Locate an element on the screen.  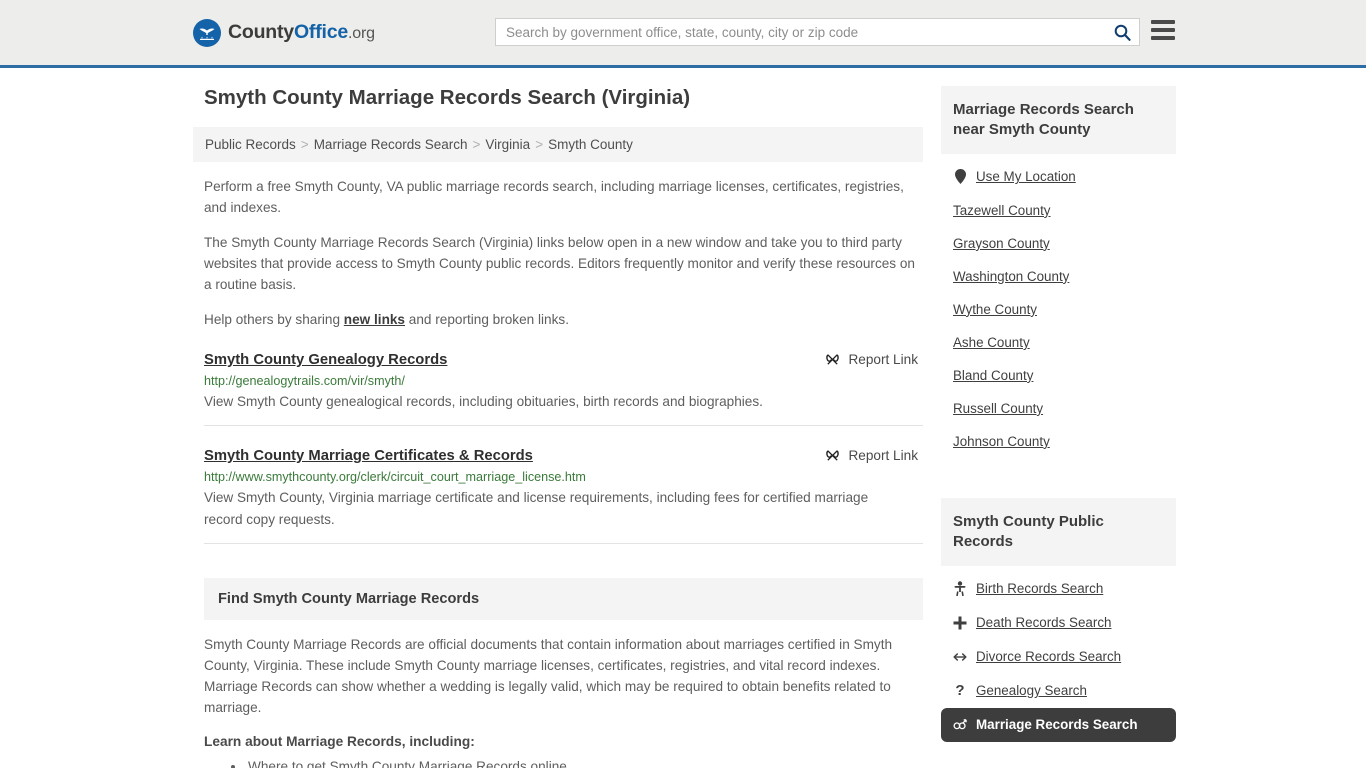
sidebar-item-label: Marriage Records Search is located at coordinates (1057, 725).